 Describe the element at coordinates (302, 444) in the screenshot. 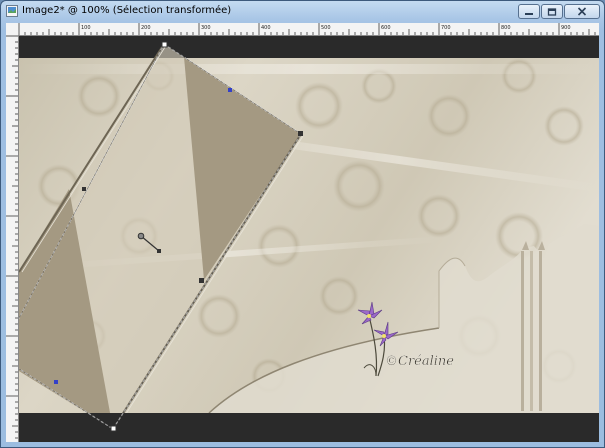

I see `window-bottom-border` at that location.